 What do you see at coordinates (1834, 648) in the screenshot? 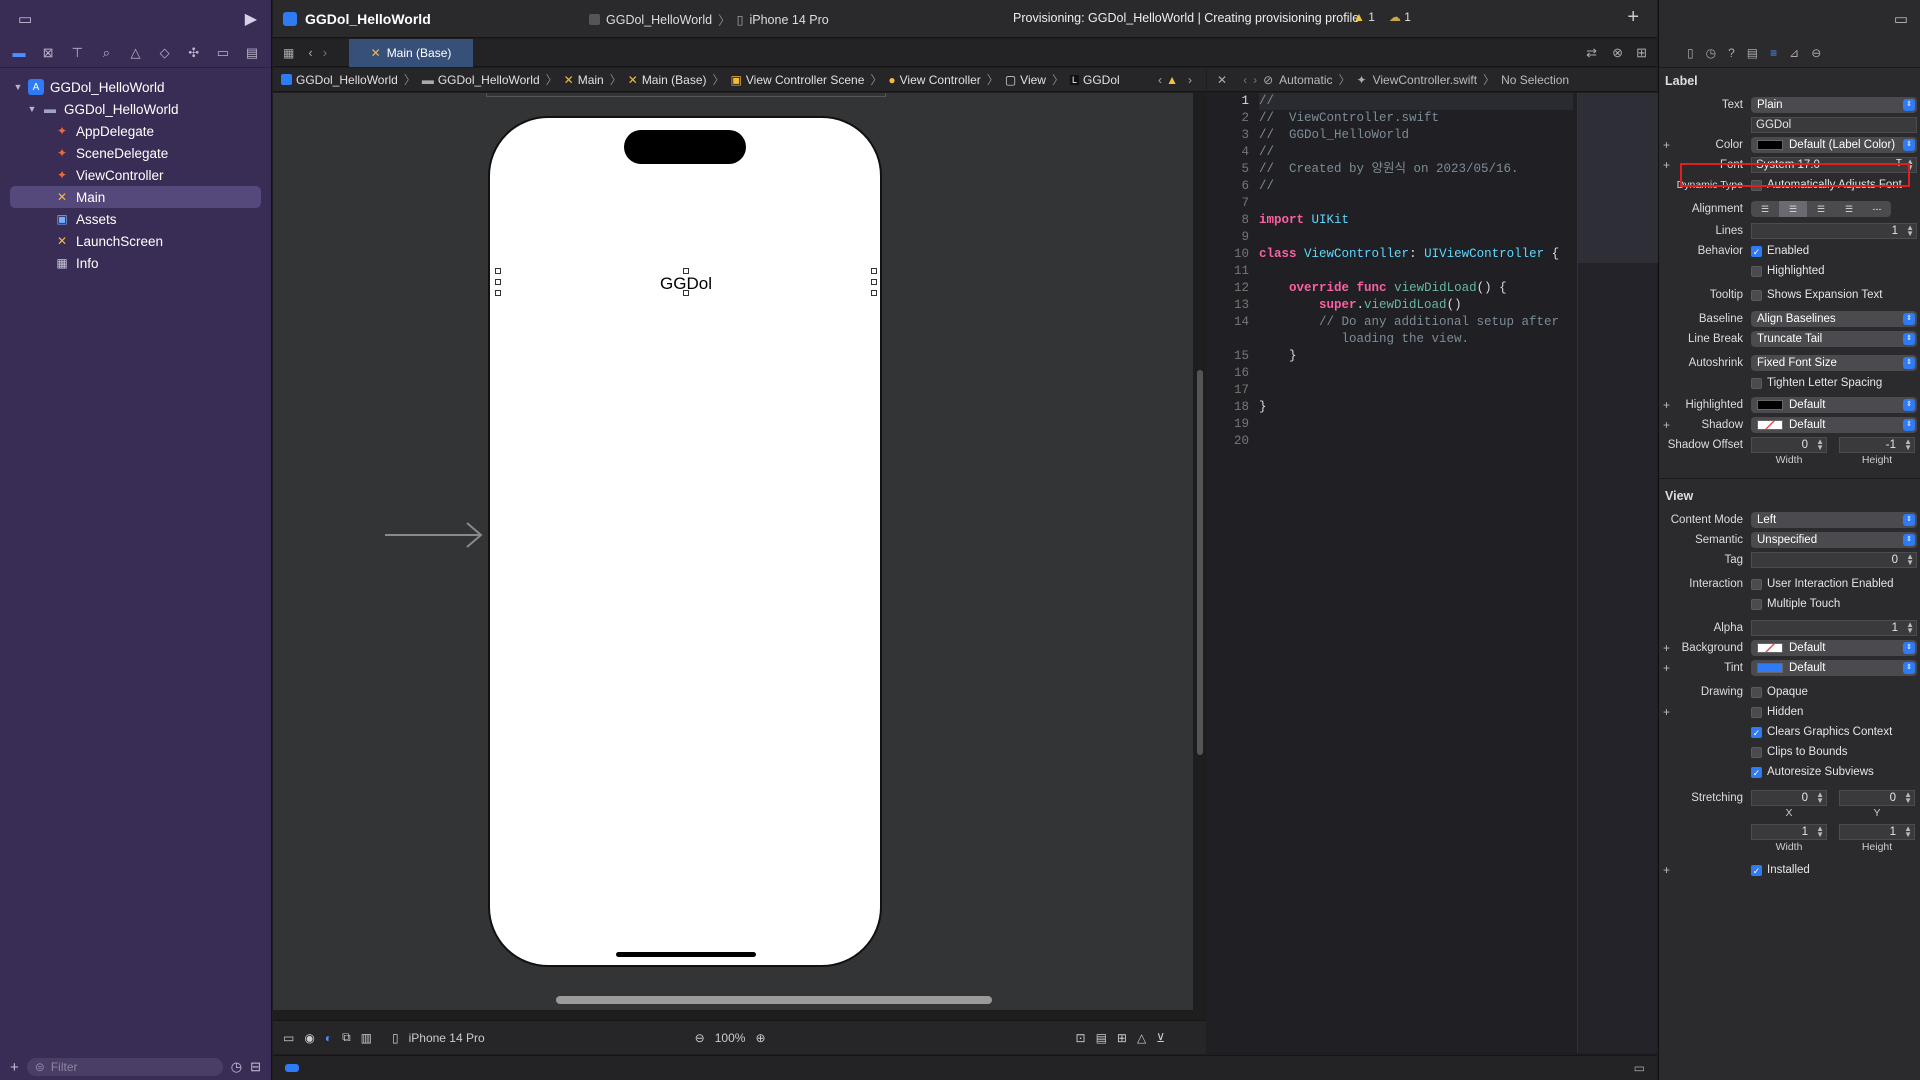
I see `background-popup: Default ⇕` at bounding box center [1834, 648].